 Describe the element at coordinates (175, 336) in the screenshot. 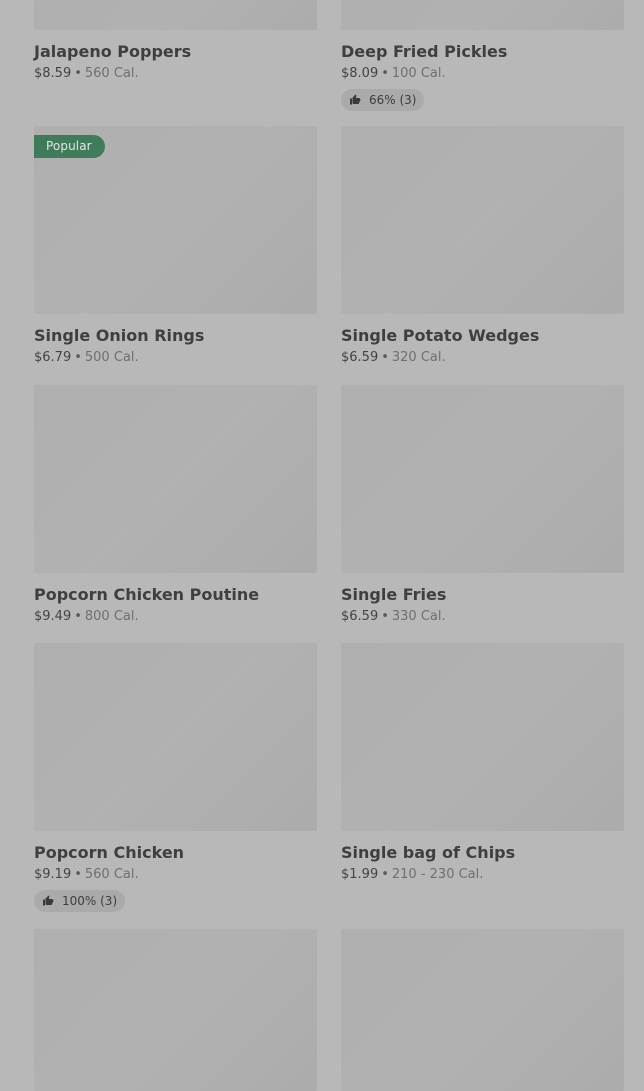

I see `menu-item-name: Single Onion Rings` at that location.